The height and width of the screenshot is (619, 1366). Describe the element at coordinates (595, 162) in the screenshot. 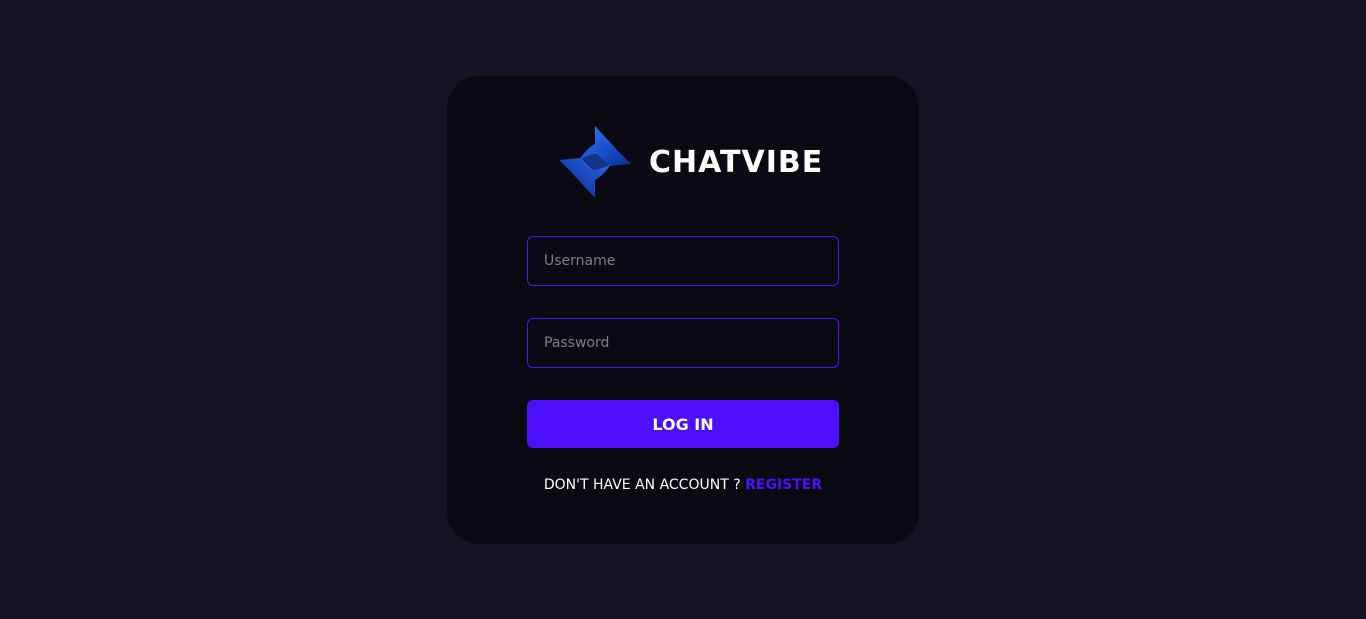

I see `chatvibe-logo-icon` at that location.